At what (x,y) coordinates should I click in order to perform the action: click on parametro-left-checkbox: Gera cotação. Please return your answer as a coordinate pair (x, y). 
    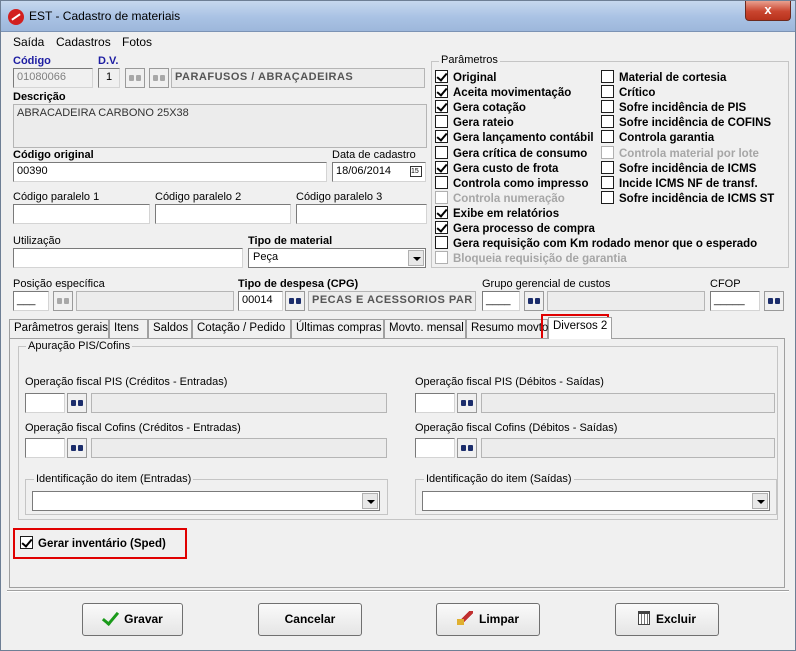
    Looking at the image, I should click on (480, 107).